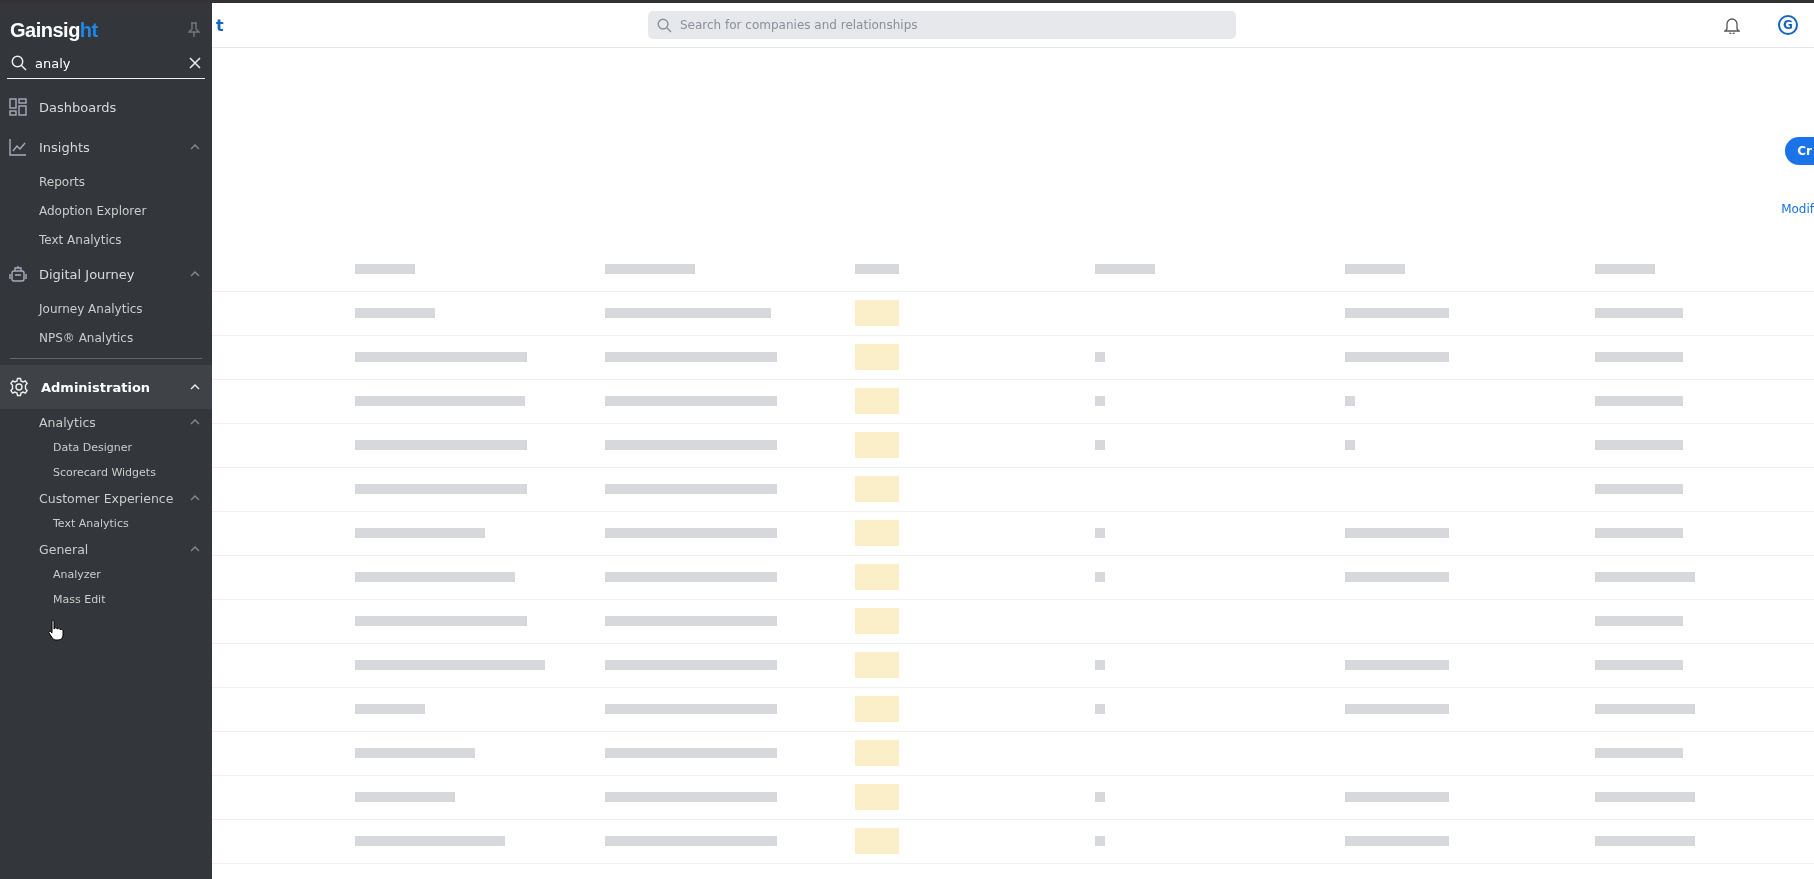  What do you see at coordinates (108, 63) in the screenshot?
I see `menu-search-field: analy` at bounding box center [108, 63].